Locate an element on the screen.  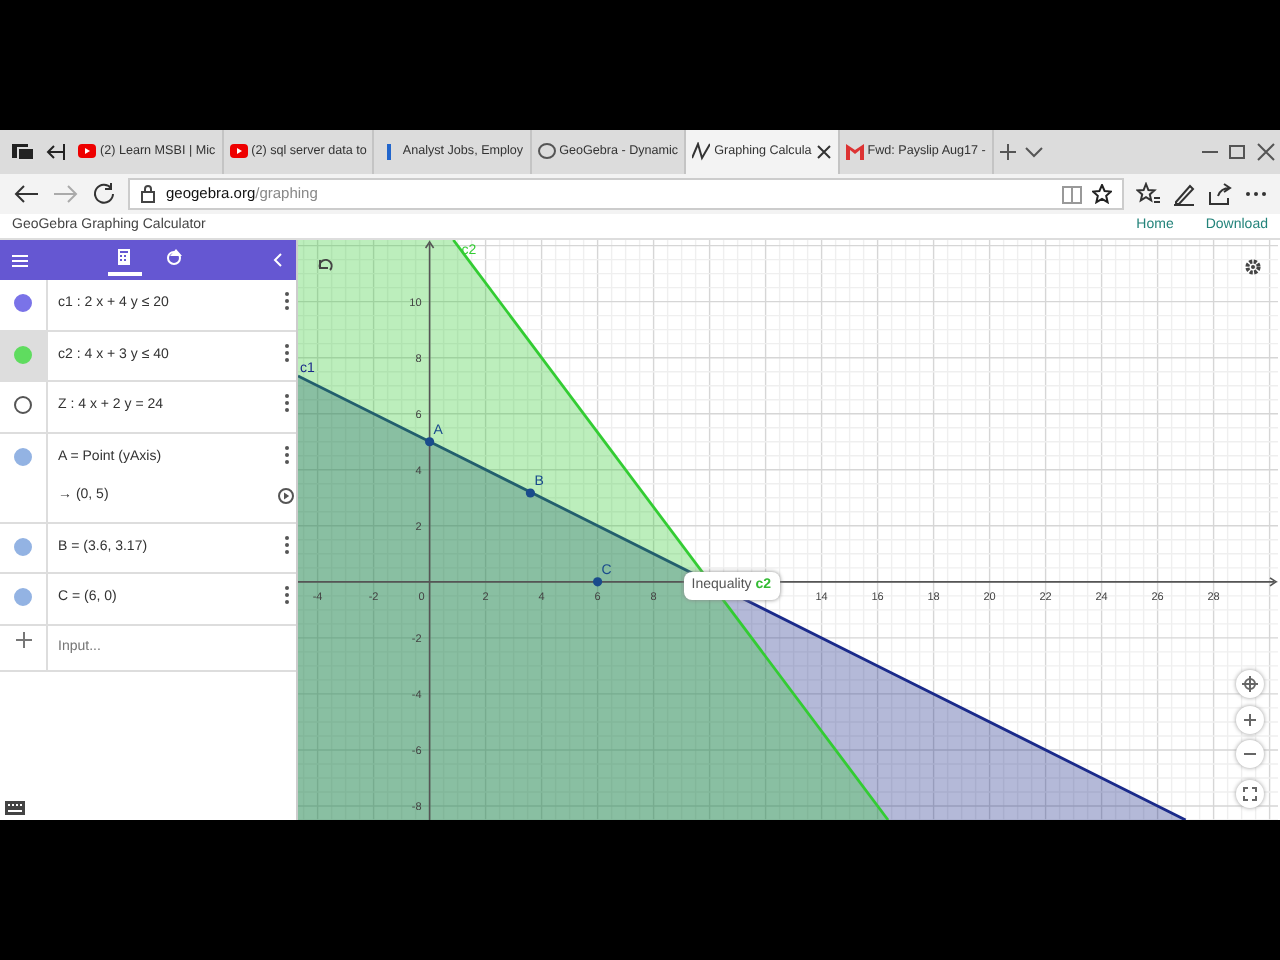
menu-icon is located at coordinates (20, 260).